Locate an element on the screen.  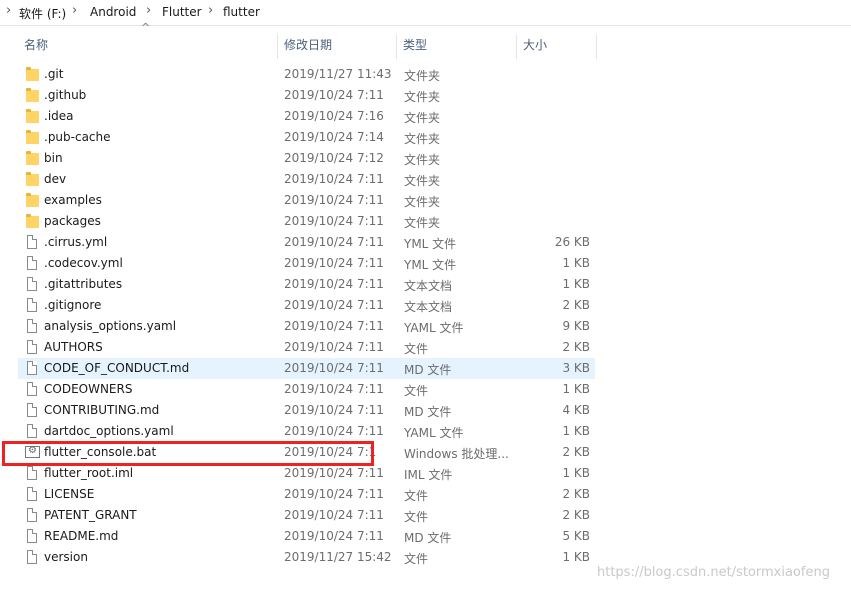
file-row: CODEOWNERS 2019/10/24 7:11 文件 1 KB is located at coordinates (306, 389).